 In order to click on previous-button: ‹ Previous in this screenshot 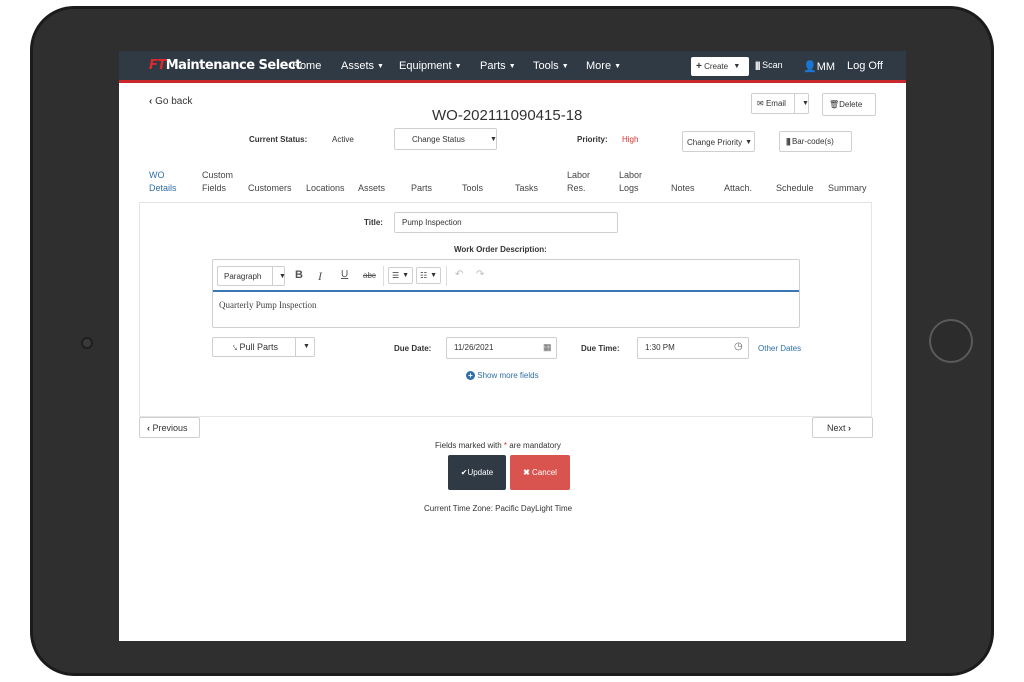, I will do `click(169, 427)`.